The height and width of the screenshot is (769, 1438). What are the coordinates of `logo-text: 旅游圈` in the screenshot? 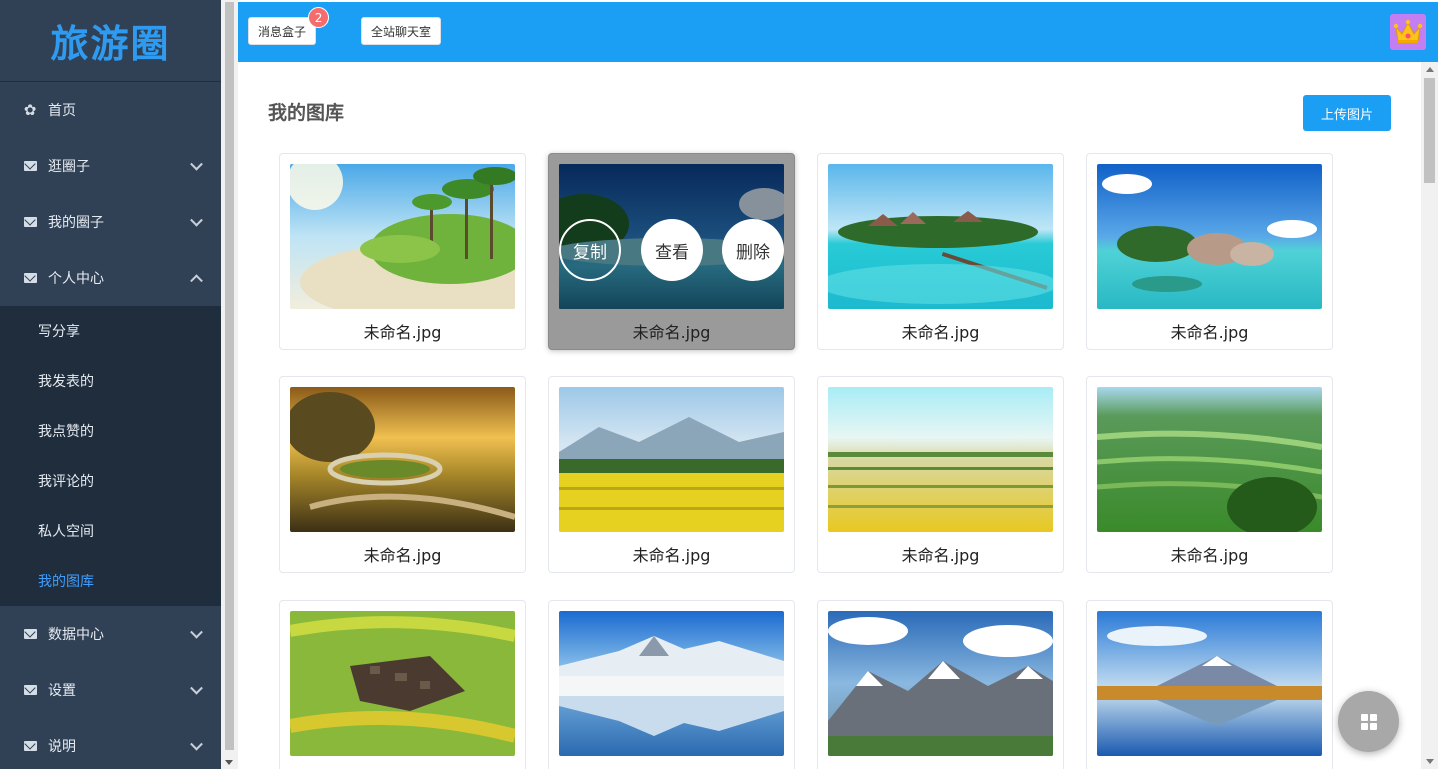 It's located at (110, 44).